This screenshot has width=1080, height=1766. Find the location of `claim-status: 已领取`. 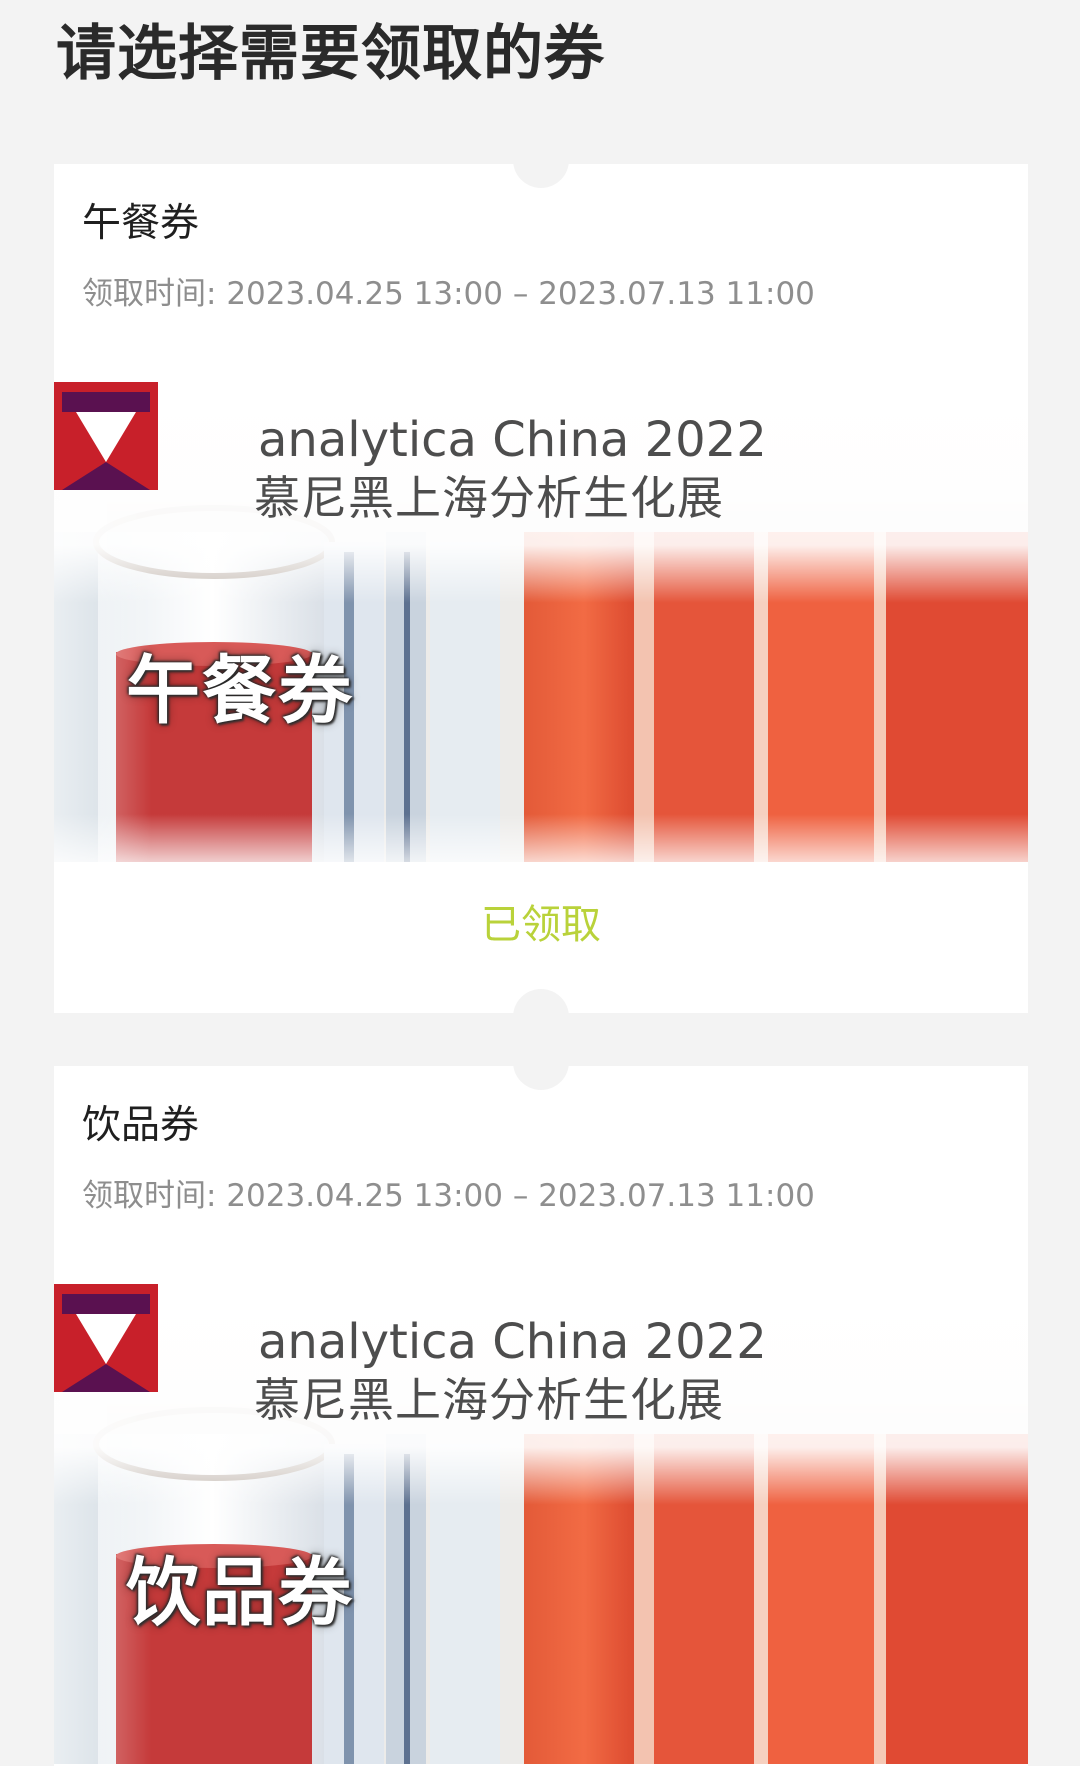

claim-status: 已领取 is located at coordinates (541, 925).